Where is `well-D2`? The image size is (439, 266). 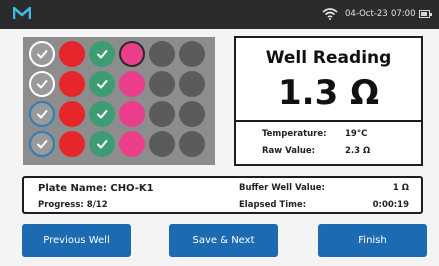 well-D2 is located at coordinates (72, 144).